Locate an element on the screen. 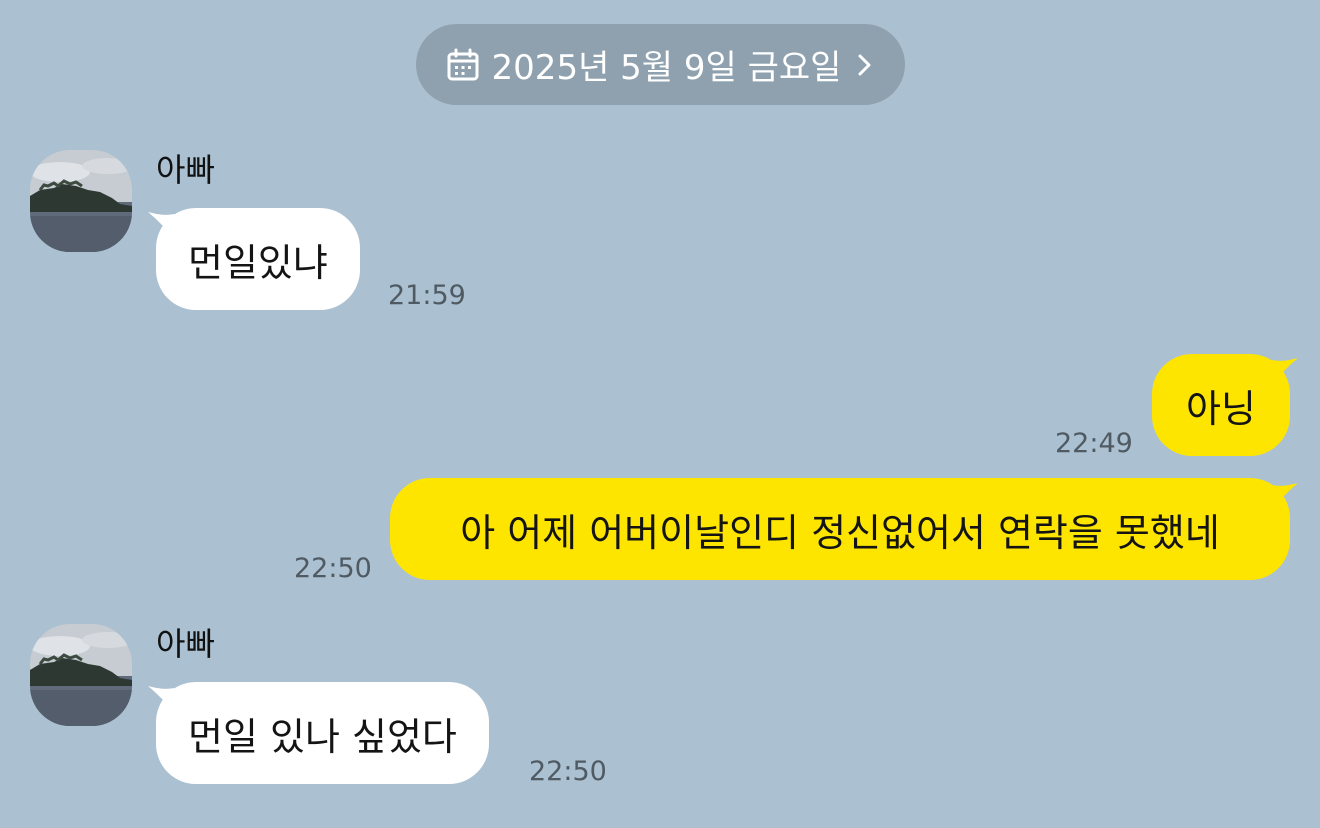 This screenshot has height=828, width=1320. message-bubble: 먼일있냐 is located at coordinates (258, 259).